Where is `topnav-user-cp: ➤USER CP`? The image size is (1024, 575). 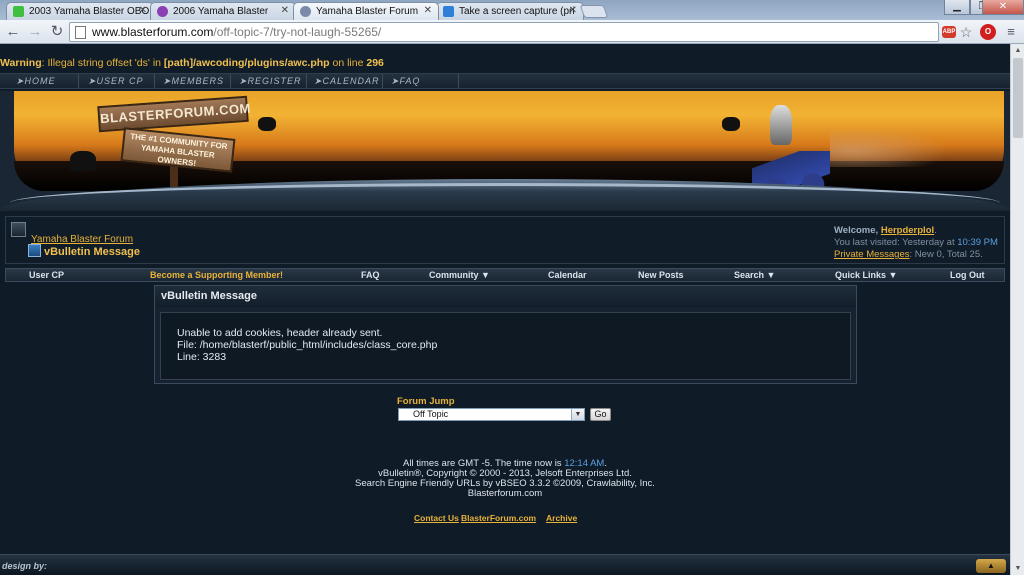
topnav-user-cp: ➤USER CP is located at coordinates (116, 81).